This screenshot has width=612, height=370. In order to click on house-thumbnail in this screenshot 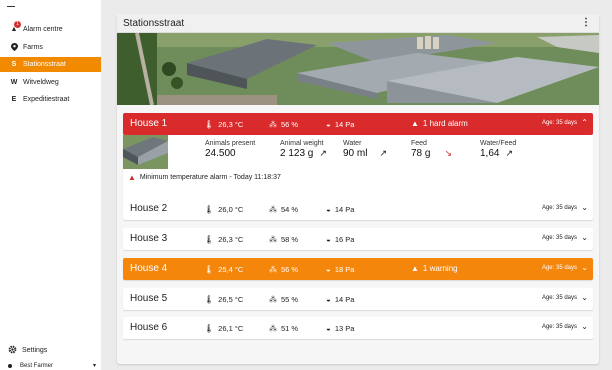, I will do `click(145, 152)`.